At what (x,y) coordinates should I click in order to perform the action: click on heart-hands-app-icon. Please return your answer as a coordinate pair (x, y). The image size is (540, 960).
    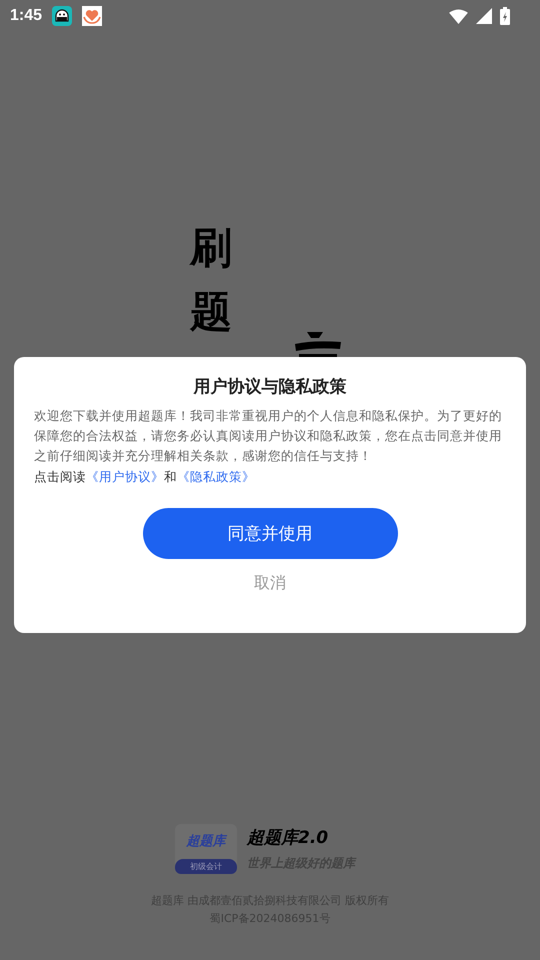
    Looking at the image, I should click on (92, 16).